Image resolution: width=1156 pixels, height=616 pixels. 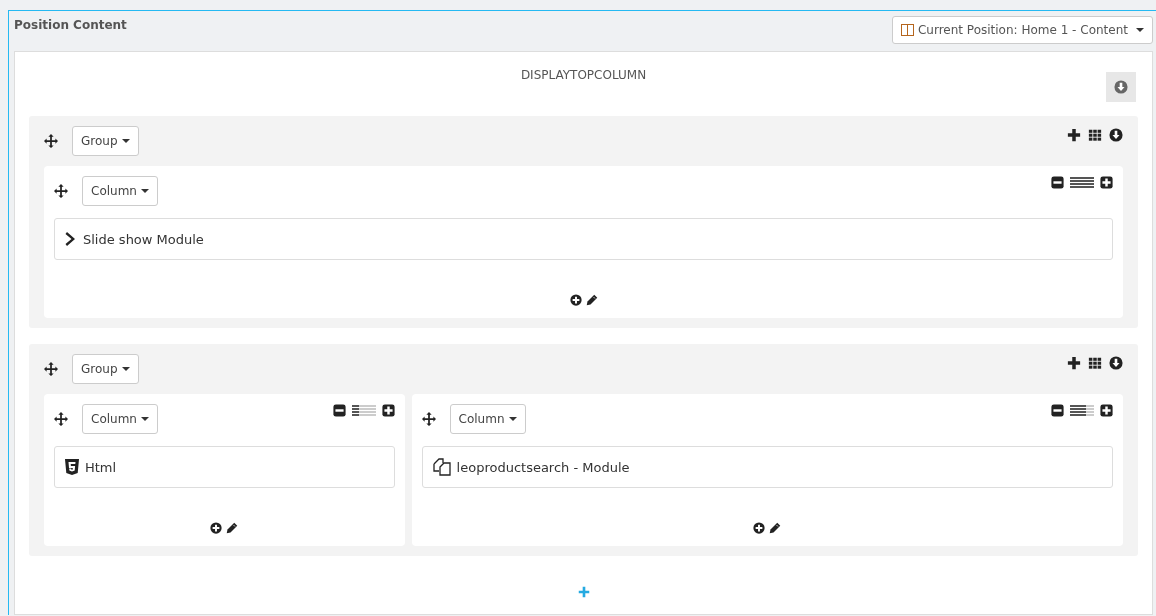 What do you see at coordinates (143, 239) in the screenshot?
I see `module-name: Slide show Module` at bounding box center [143, 239].